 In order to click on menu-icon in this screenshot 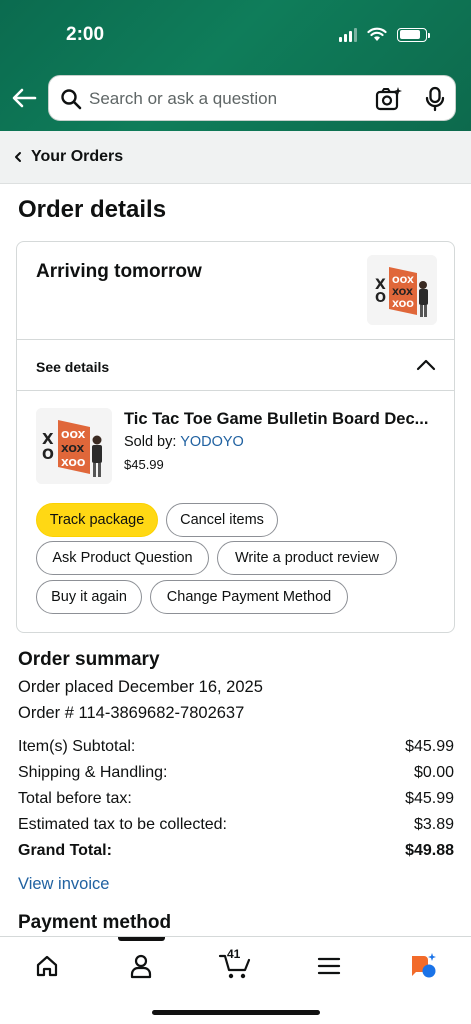, I will do `click(329, 966)`.